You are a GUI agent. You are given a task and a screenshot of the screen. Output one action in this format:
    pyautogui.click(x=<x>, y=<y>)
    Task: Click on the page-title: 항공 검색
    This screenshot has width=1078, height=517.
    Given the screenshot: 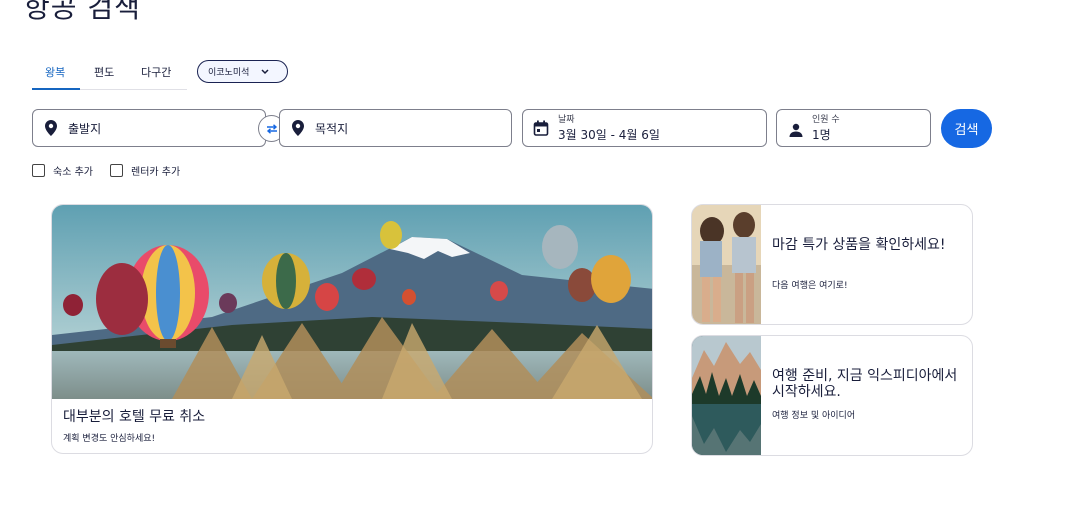 What is the action you would take?
    pyautogui.click(x=82, y=12)
    